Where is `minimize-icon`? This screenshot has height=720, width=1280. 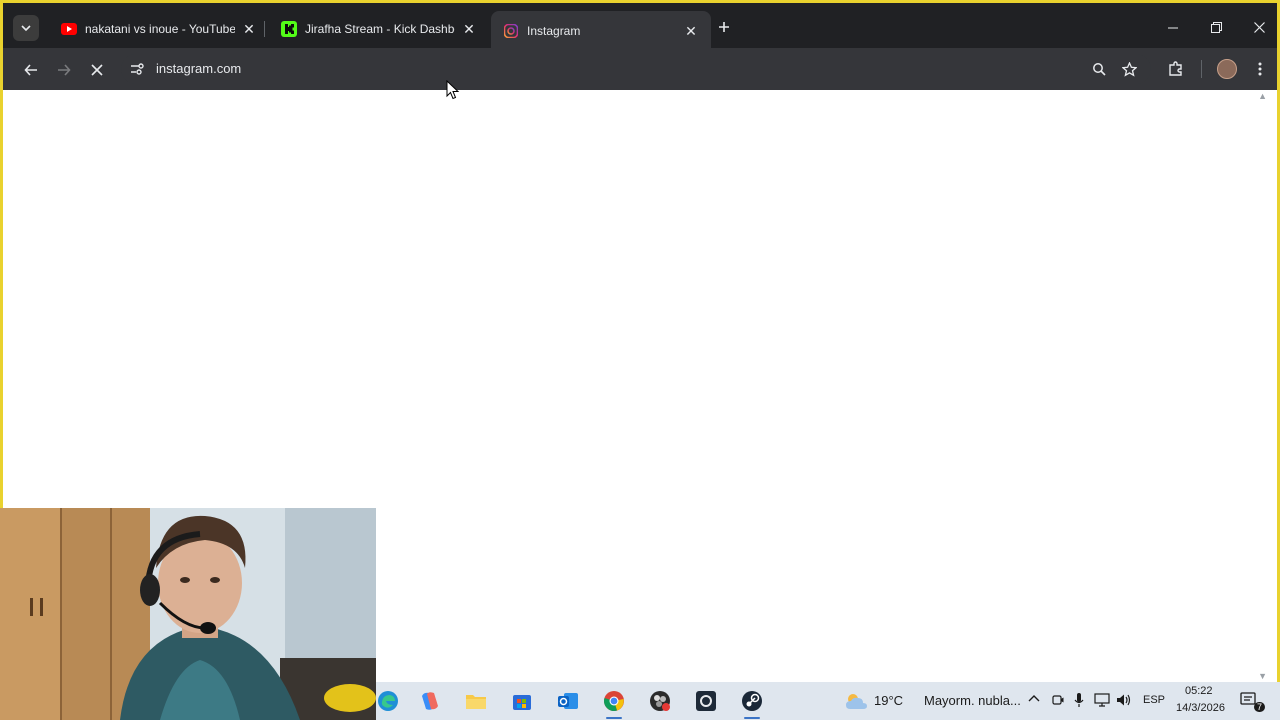 minimize-icon is located at coordinates (1173, 28).